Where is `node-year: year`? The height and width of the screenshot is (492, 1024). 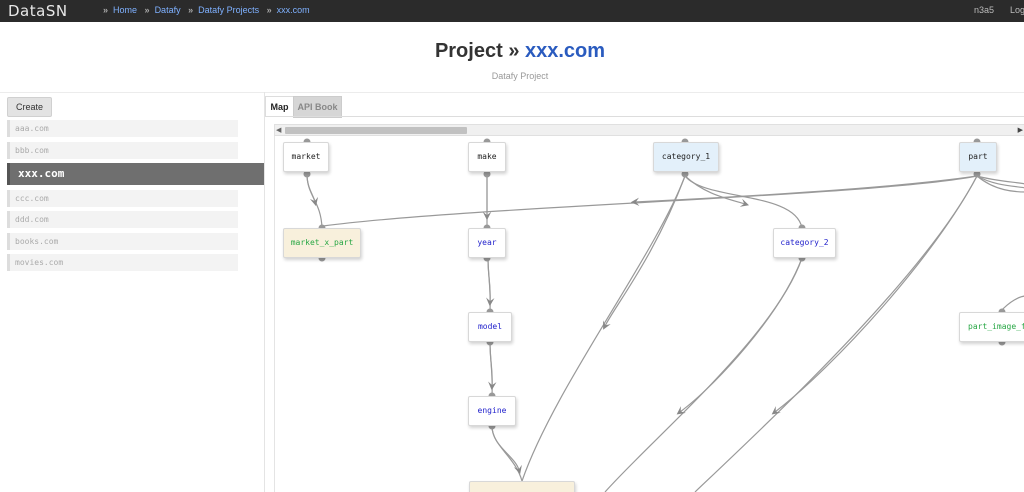 node-year: year is located at coordinates (487, 243).